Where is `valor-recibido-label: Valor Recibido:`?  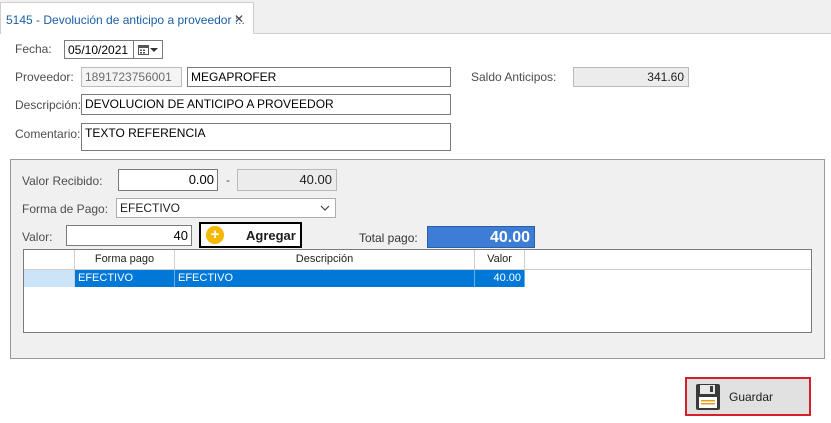 valor-recibido-label: Valor Recibido: is located at coordinates (62, 181).